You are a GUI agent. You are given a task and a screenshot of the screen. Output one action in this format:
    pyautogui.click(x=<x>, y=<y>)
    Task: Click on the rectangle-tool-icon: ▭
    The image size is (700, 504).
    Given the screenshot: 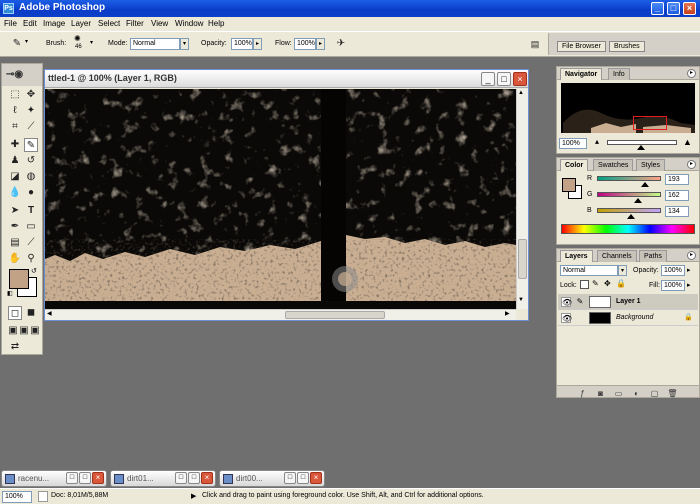 What is the action you would take?
    pyautogui.click(x=31, y=227)
    